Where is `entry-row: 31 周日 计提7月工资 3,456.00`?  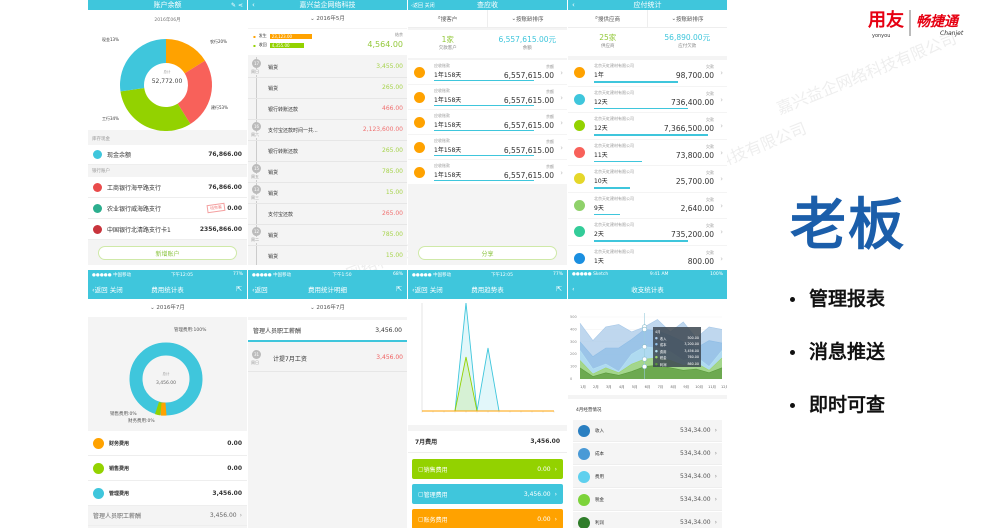 entry-row: 31 周日 计提7月工资 3,456.00 is located at coordinates (327, 359).